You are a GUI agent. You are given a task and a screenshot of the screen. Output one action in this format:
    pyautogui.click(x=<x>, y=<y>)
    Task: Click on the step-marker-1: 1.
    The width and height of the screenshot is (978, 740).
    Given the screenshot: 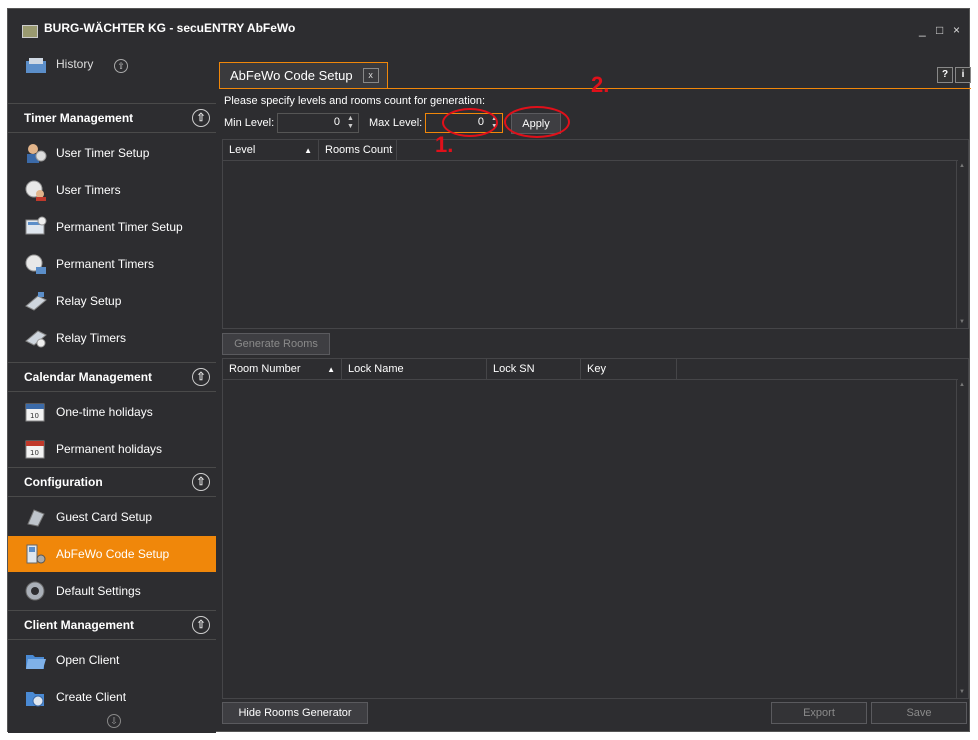 What is the action you would take?
    pyautogui.click(x=444, y=144)
    